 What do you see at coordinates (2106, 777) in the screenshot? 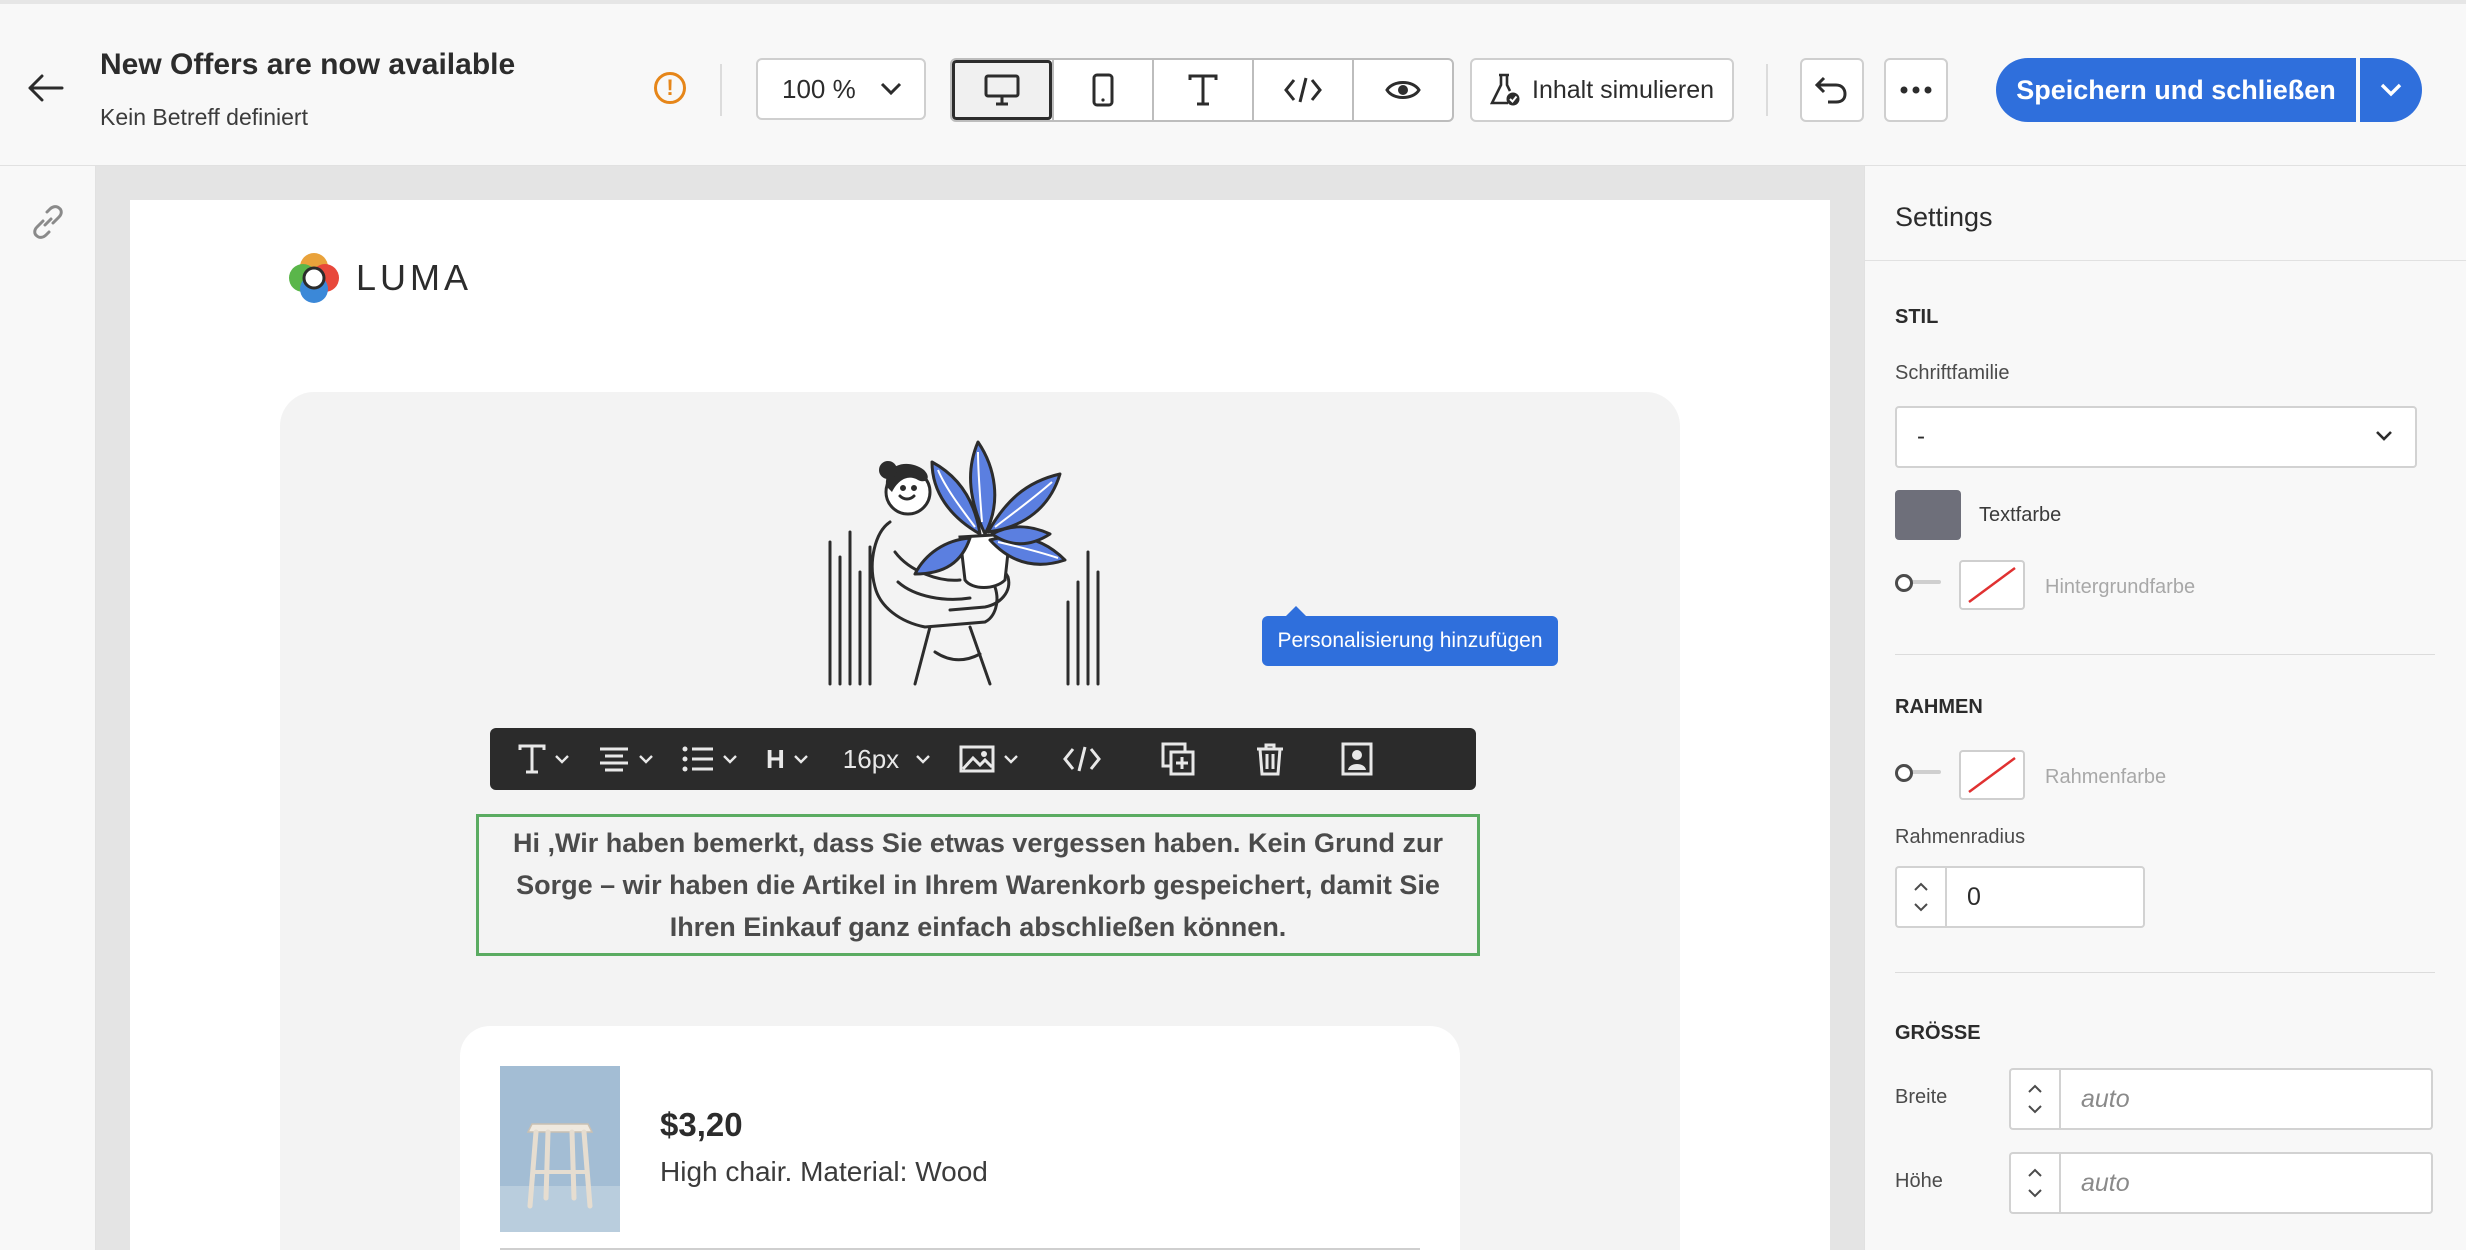
I see `border-color-label: Rahmenfarbe` at bounding box center [2106, 777].